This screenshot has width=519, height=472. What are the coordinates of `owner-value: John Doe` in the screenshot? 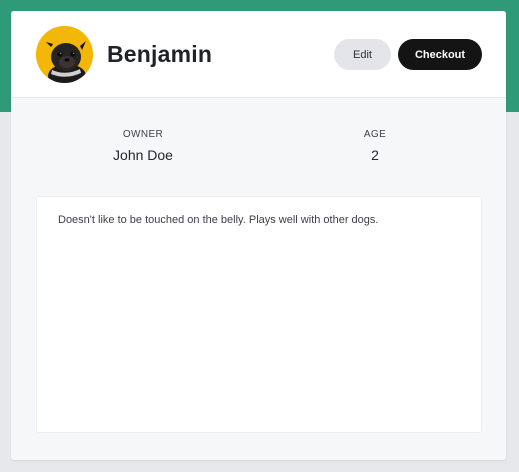 It's located at (143, 155).